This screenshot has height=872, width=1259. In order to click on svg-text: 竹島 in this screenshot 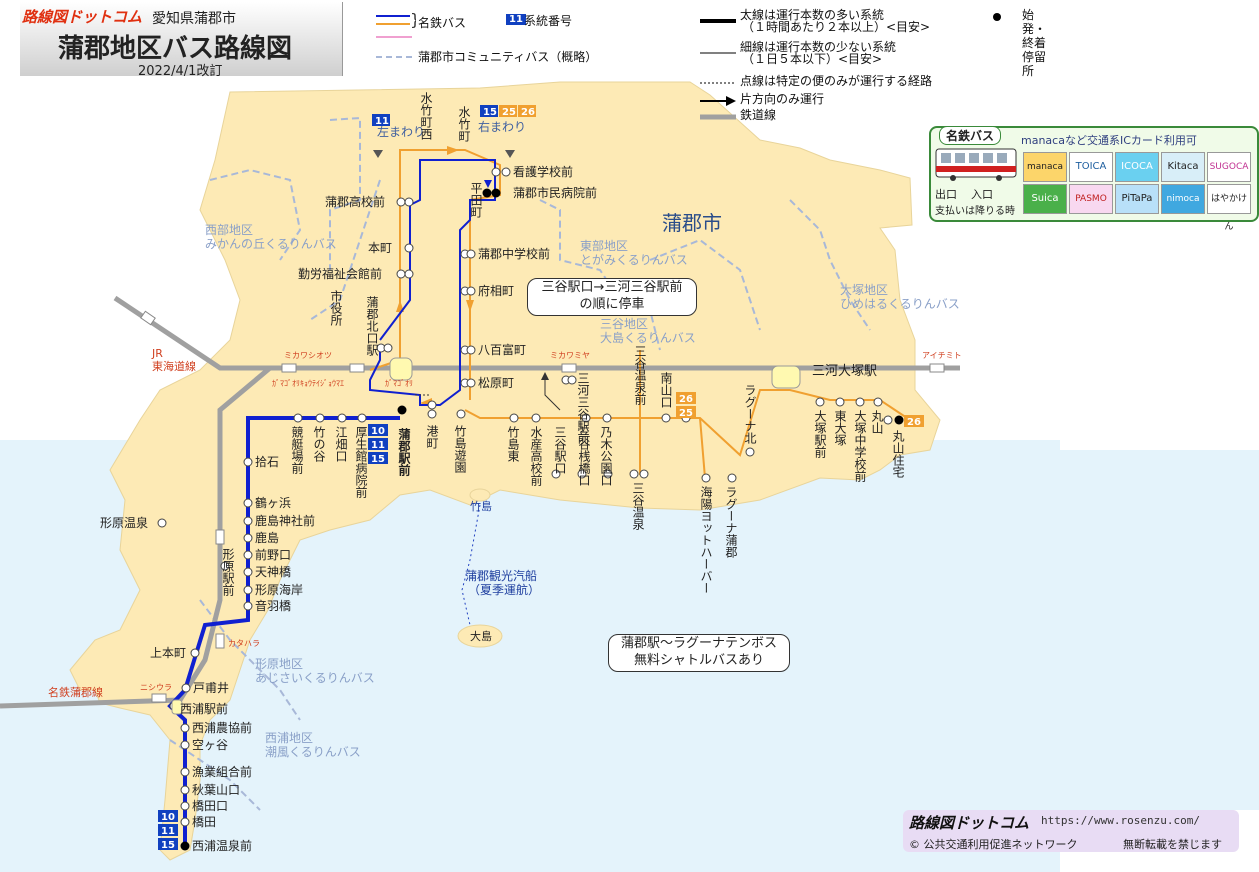, I will do `click(481, 506)`.